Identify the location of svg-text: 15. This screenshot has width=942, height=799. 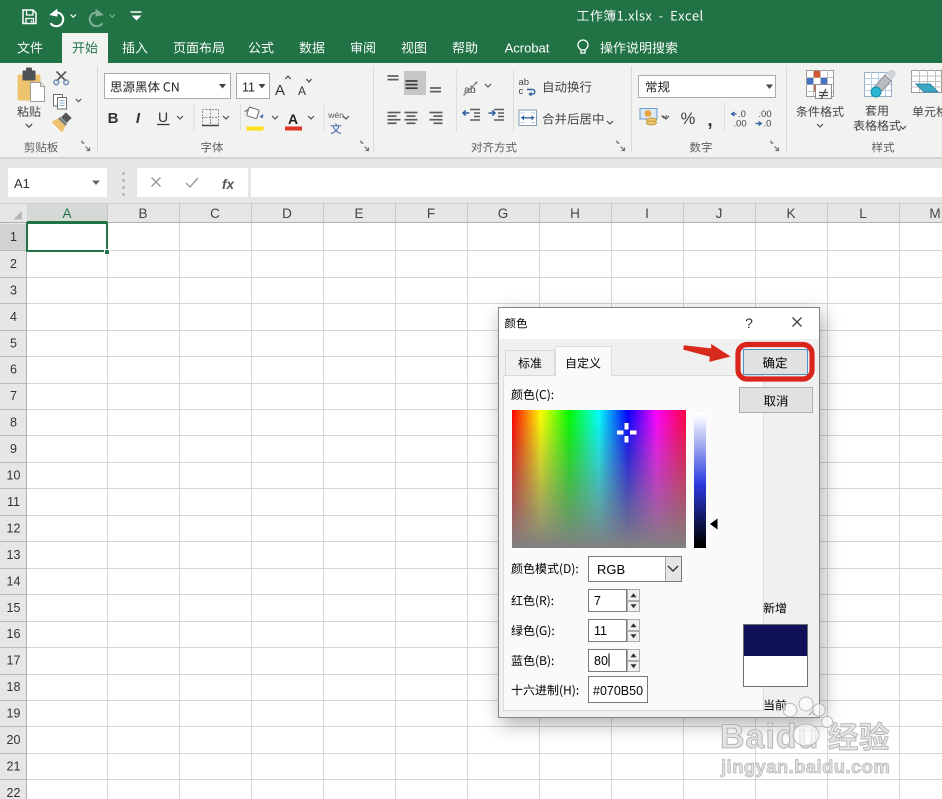
(14, 608).